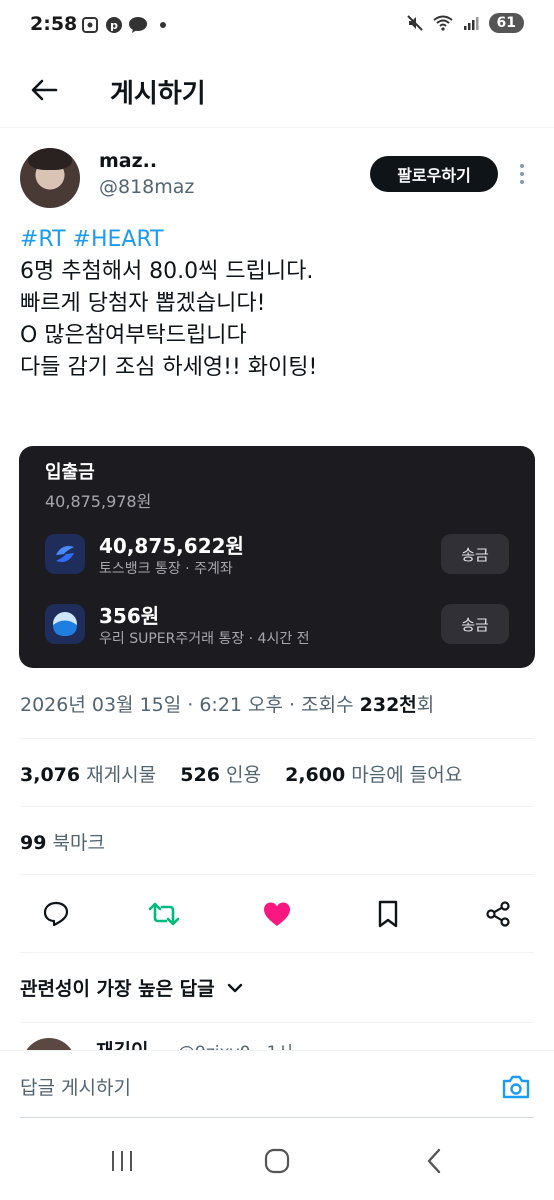  I want to click on reply-sort-dropdown: 관련성이 가장 높은 답글, so click(131, 987).